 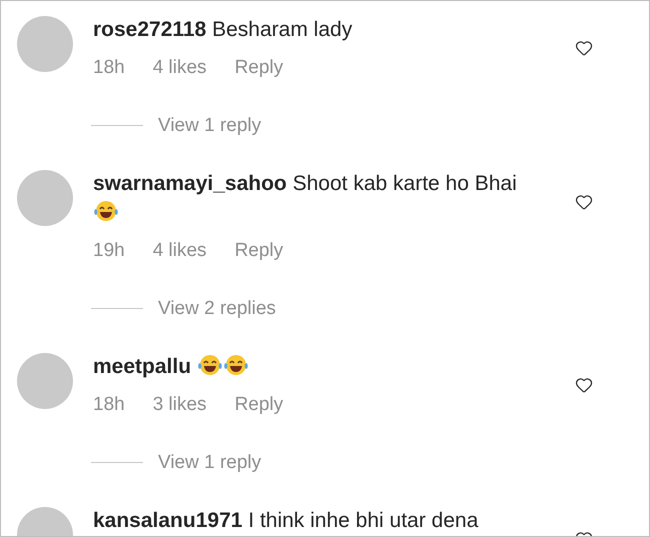 I want to click on username: meetpallu, so click(x=142, y=366).